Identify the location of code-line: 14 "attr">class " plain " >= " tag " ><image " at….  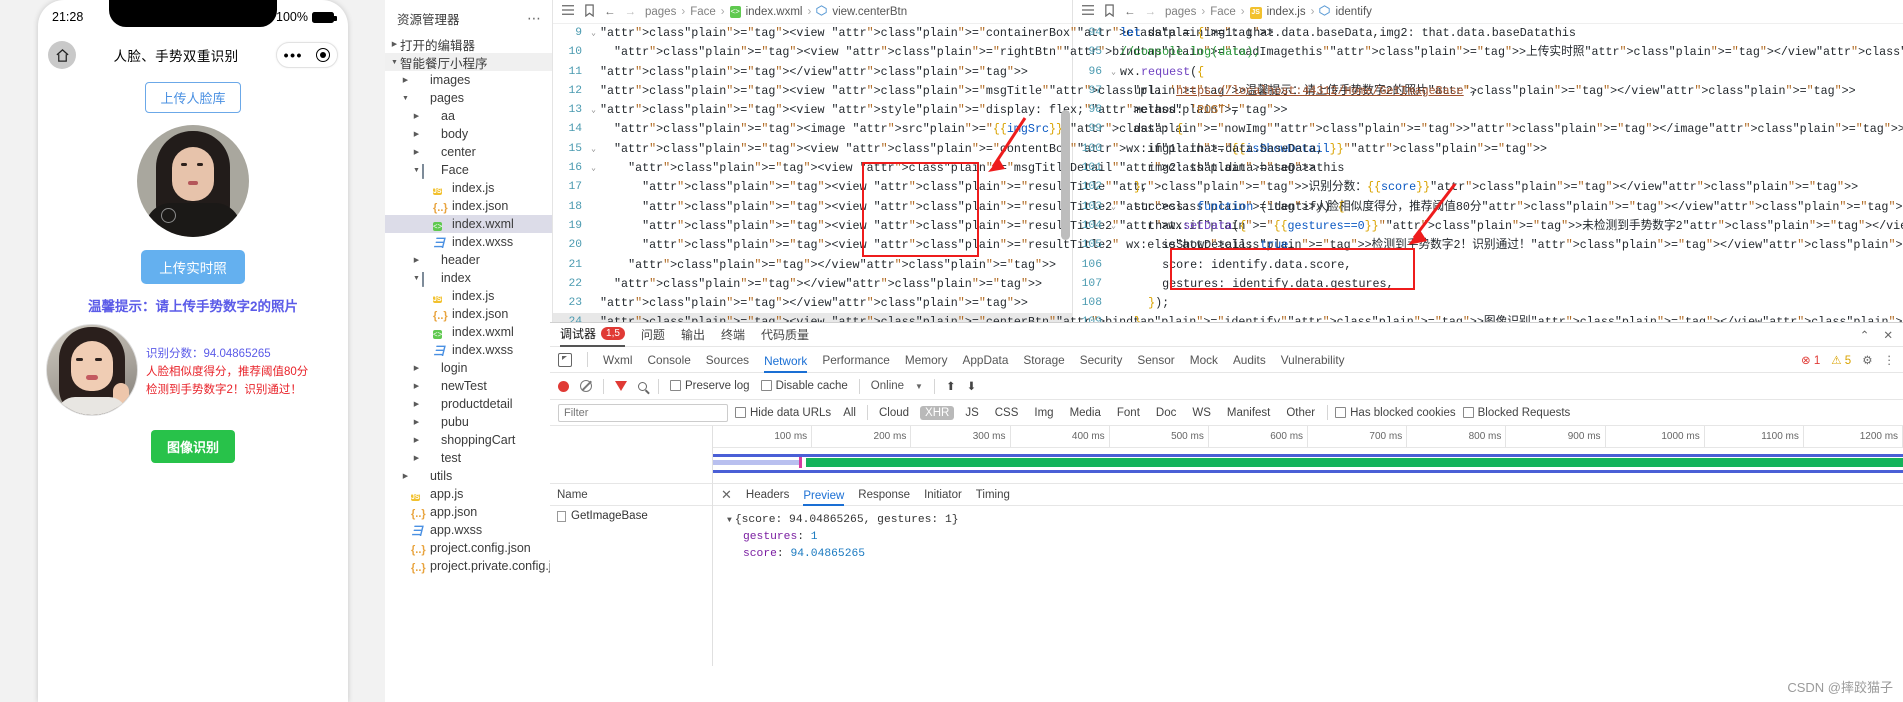
(1228, 129).